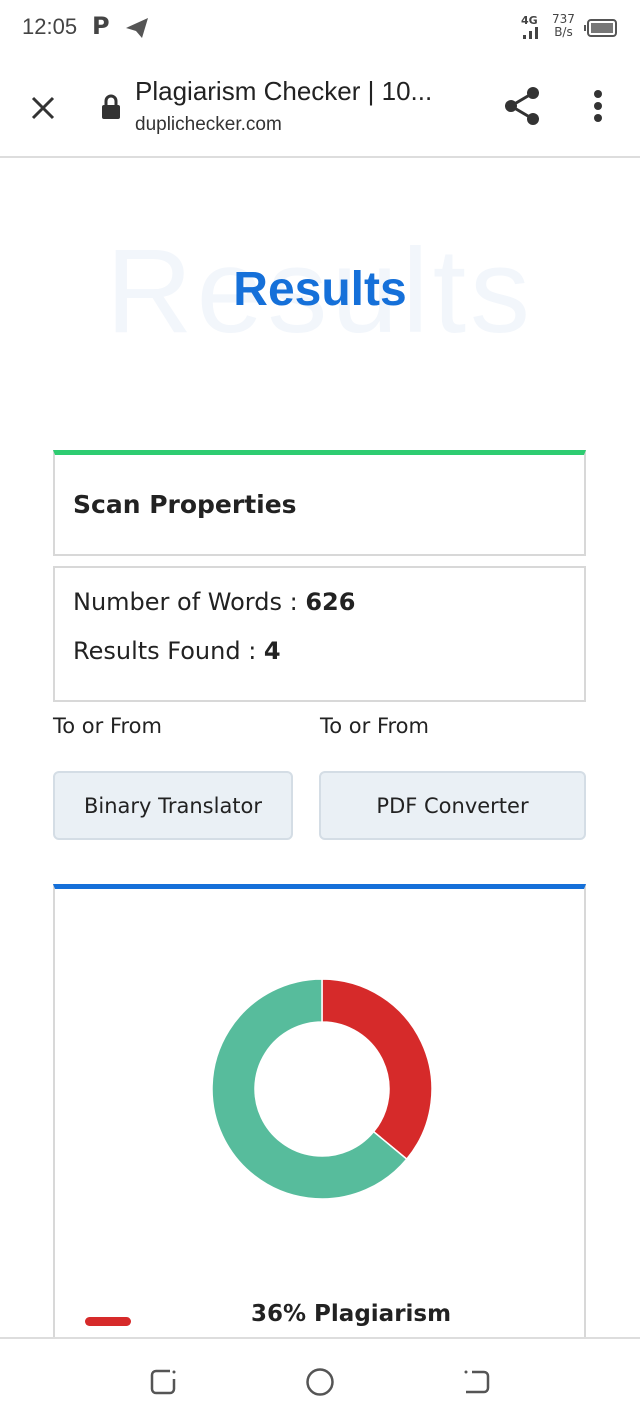  I want to click on clock: 12:05, so click(50, 26).